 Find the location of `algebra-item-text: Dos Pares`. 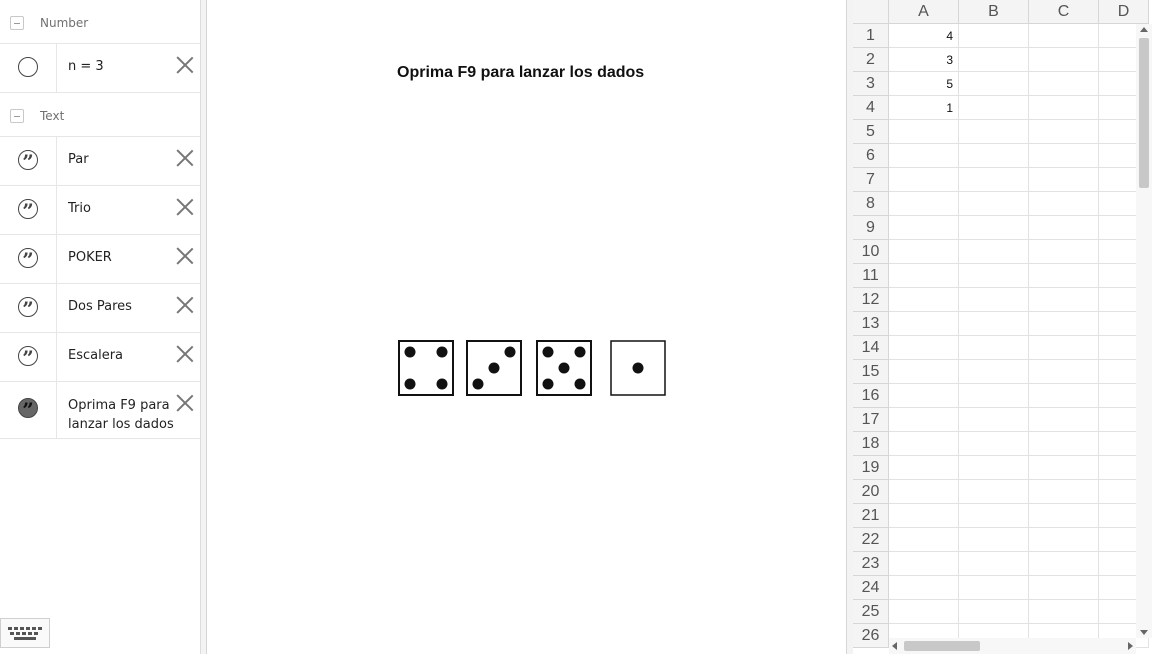

algebra-item-text: Dos Pares is located at coordinates (100, 306).